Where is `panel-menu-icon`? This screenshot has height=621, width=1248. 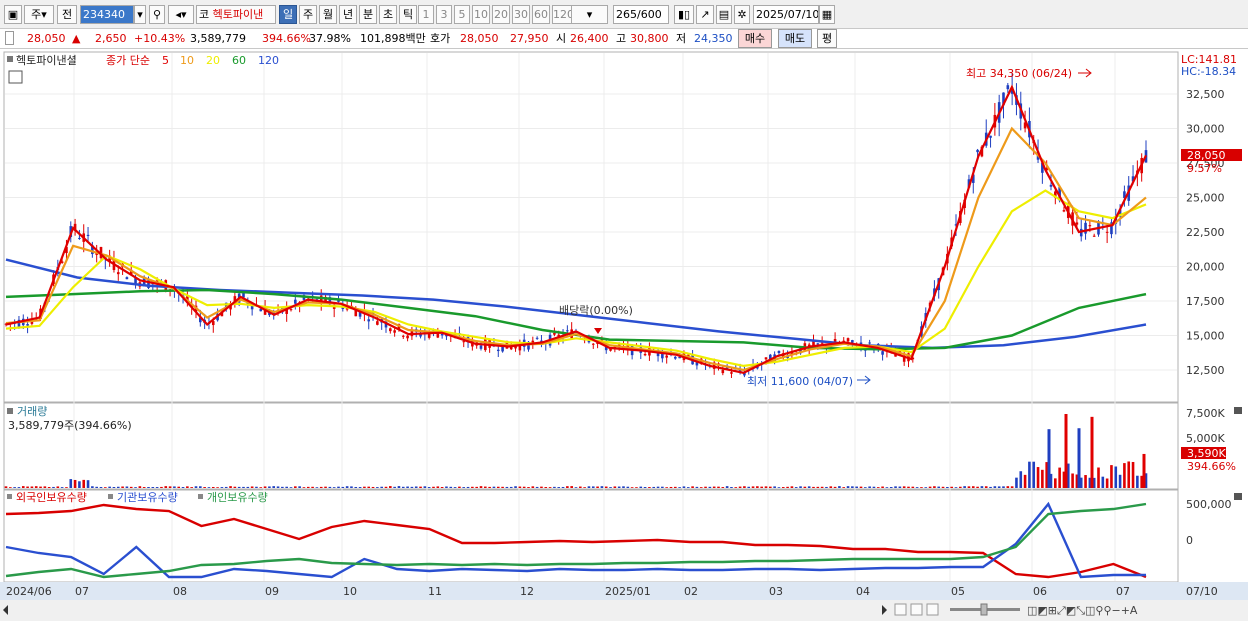 panel-menu-icon is located at coordinates (10, 59).